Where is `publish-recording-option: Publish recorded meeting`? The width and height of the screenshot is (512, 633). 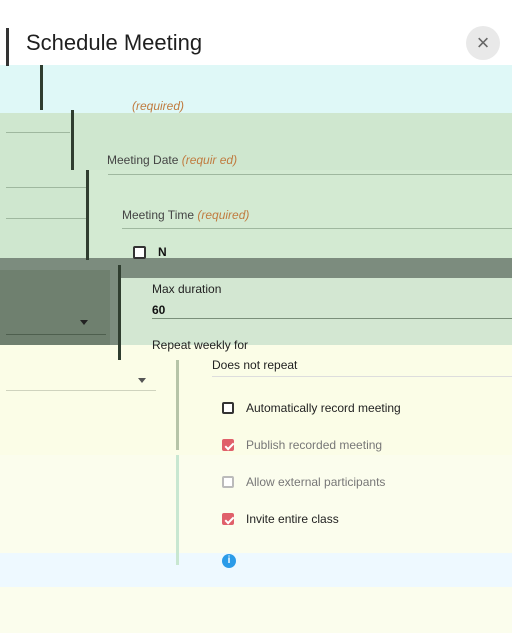 publish-recording-option: Publish recorded meeting is located at coordinates (302, 445).